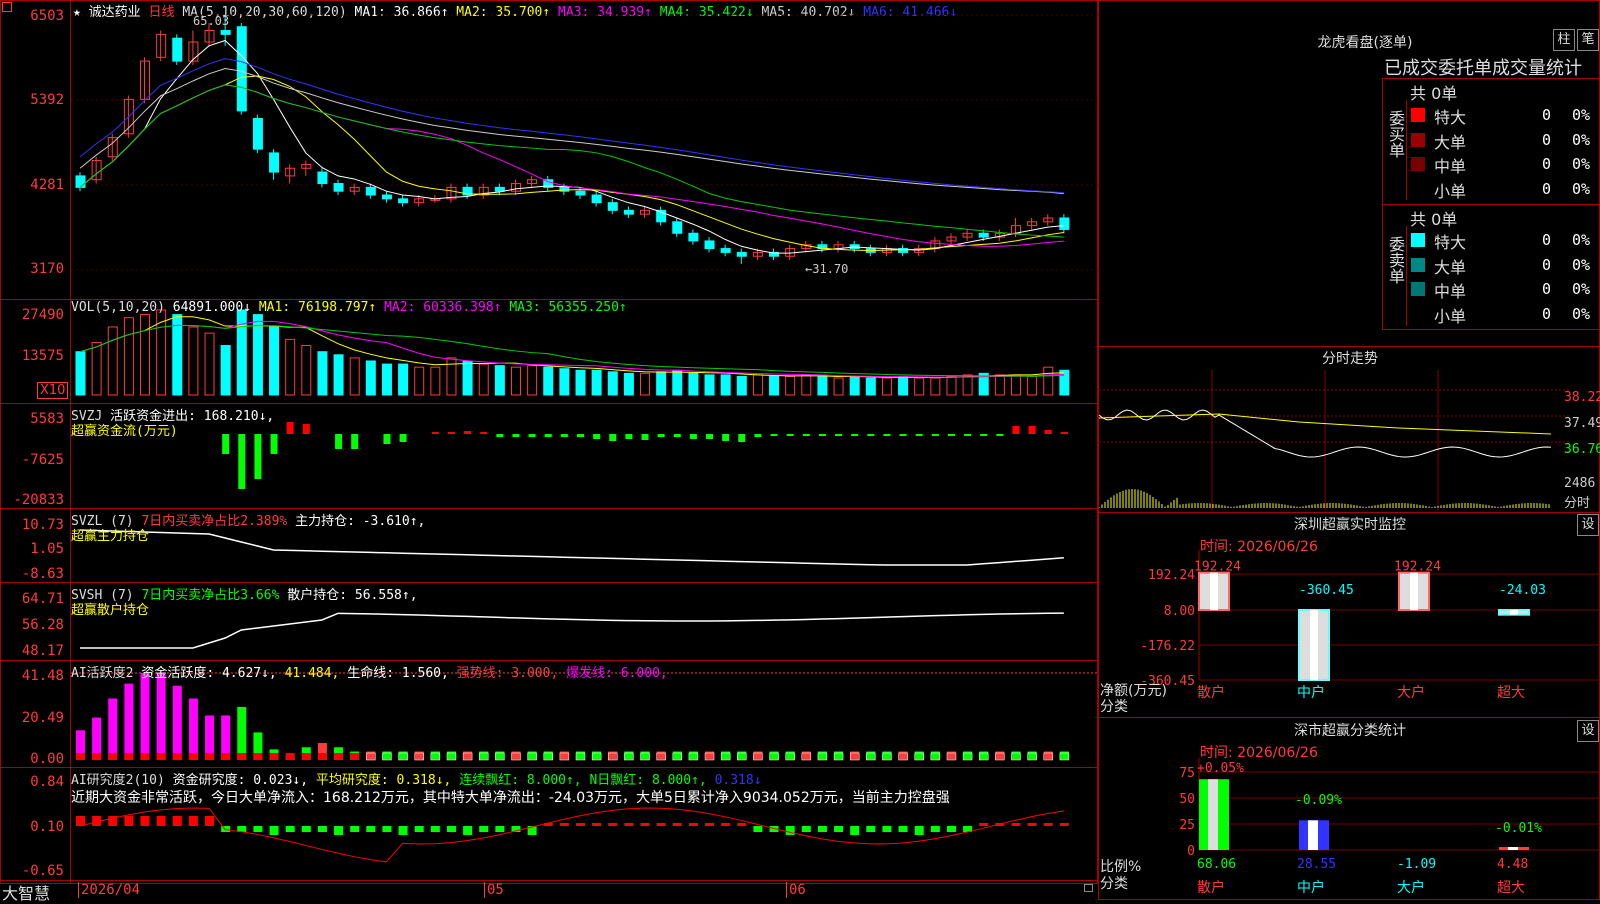  What do you see at coordinates (214, 521) in the screenshot?
I see `svzl-desc: 7日内买卖净占比2.389%` at bounding box center [214, 521].